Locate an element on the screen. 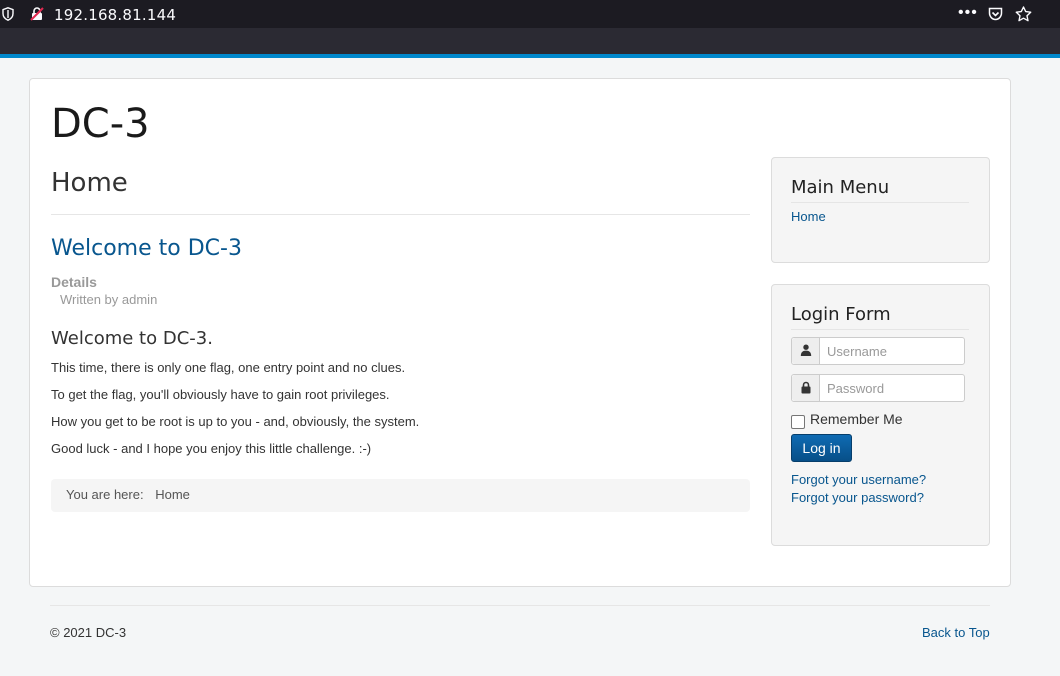 This screenshot has height=676, width=1060. article-subheading: Welcome to DC-3. is located at coordinates (132, 338).